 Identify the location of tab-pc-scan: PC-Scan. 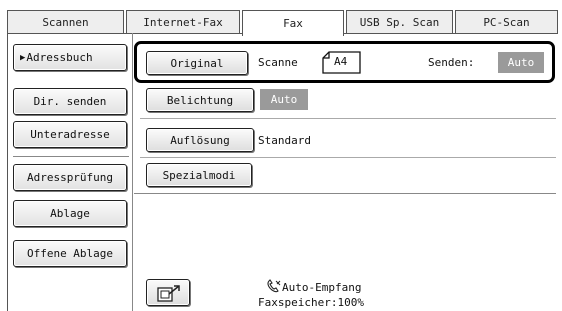
(506, 22).